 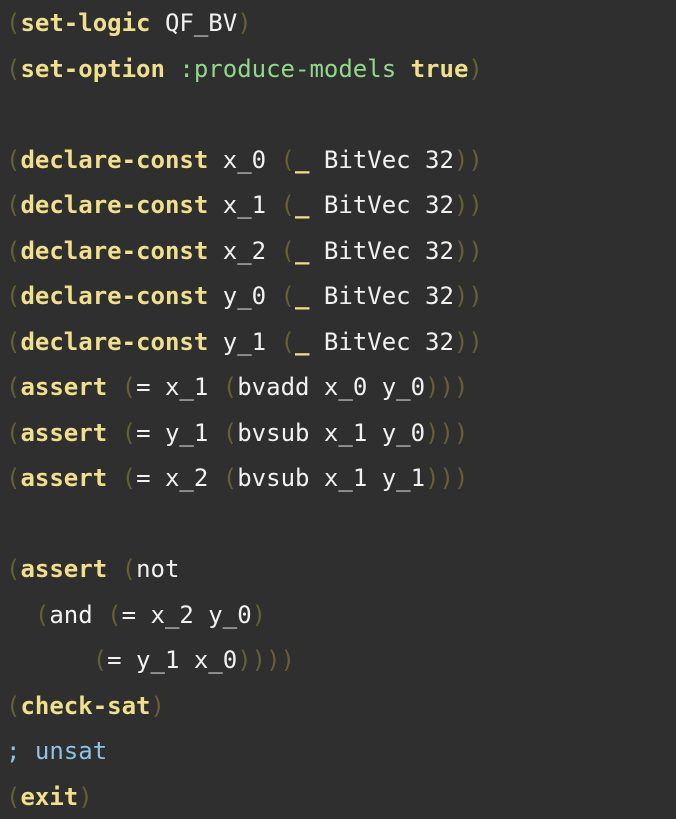 I want to click on comment-token: ; unsat, so click(x=57, y=751).